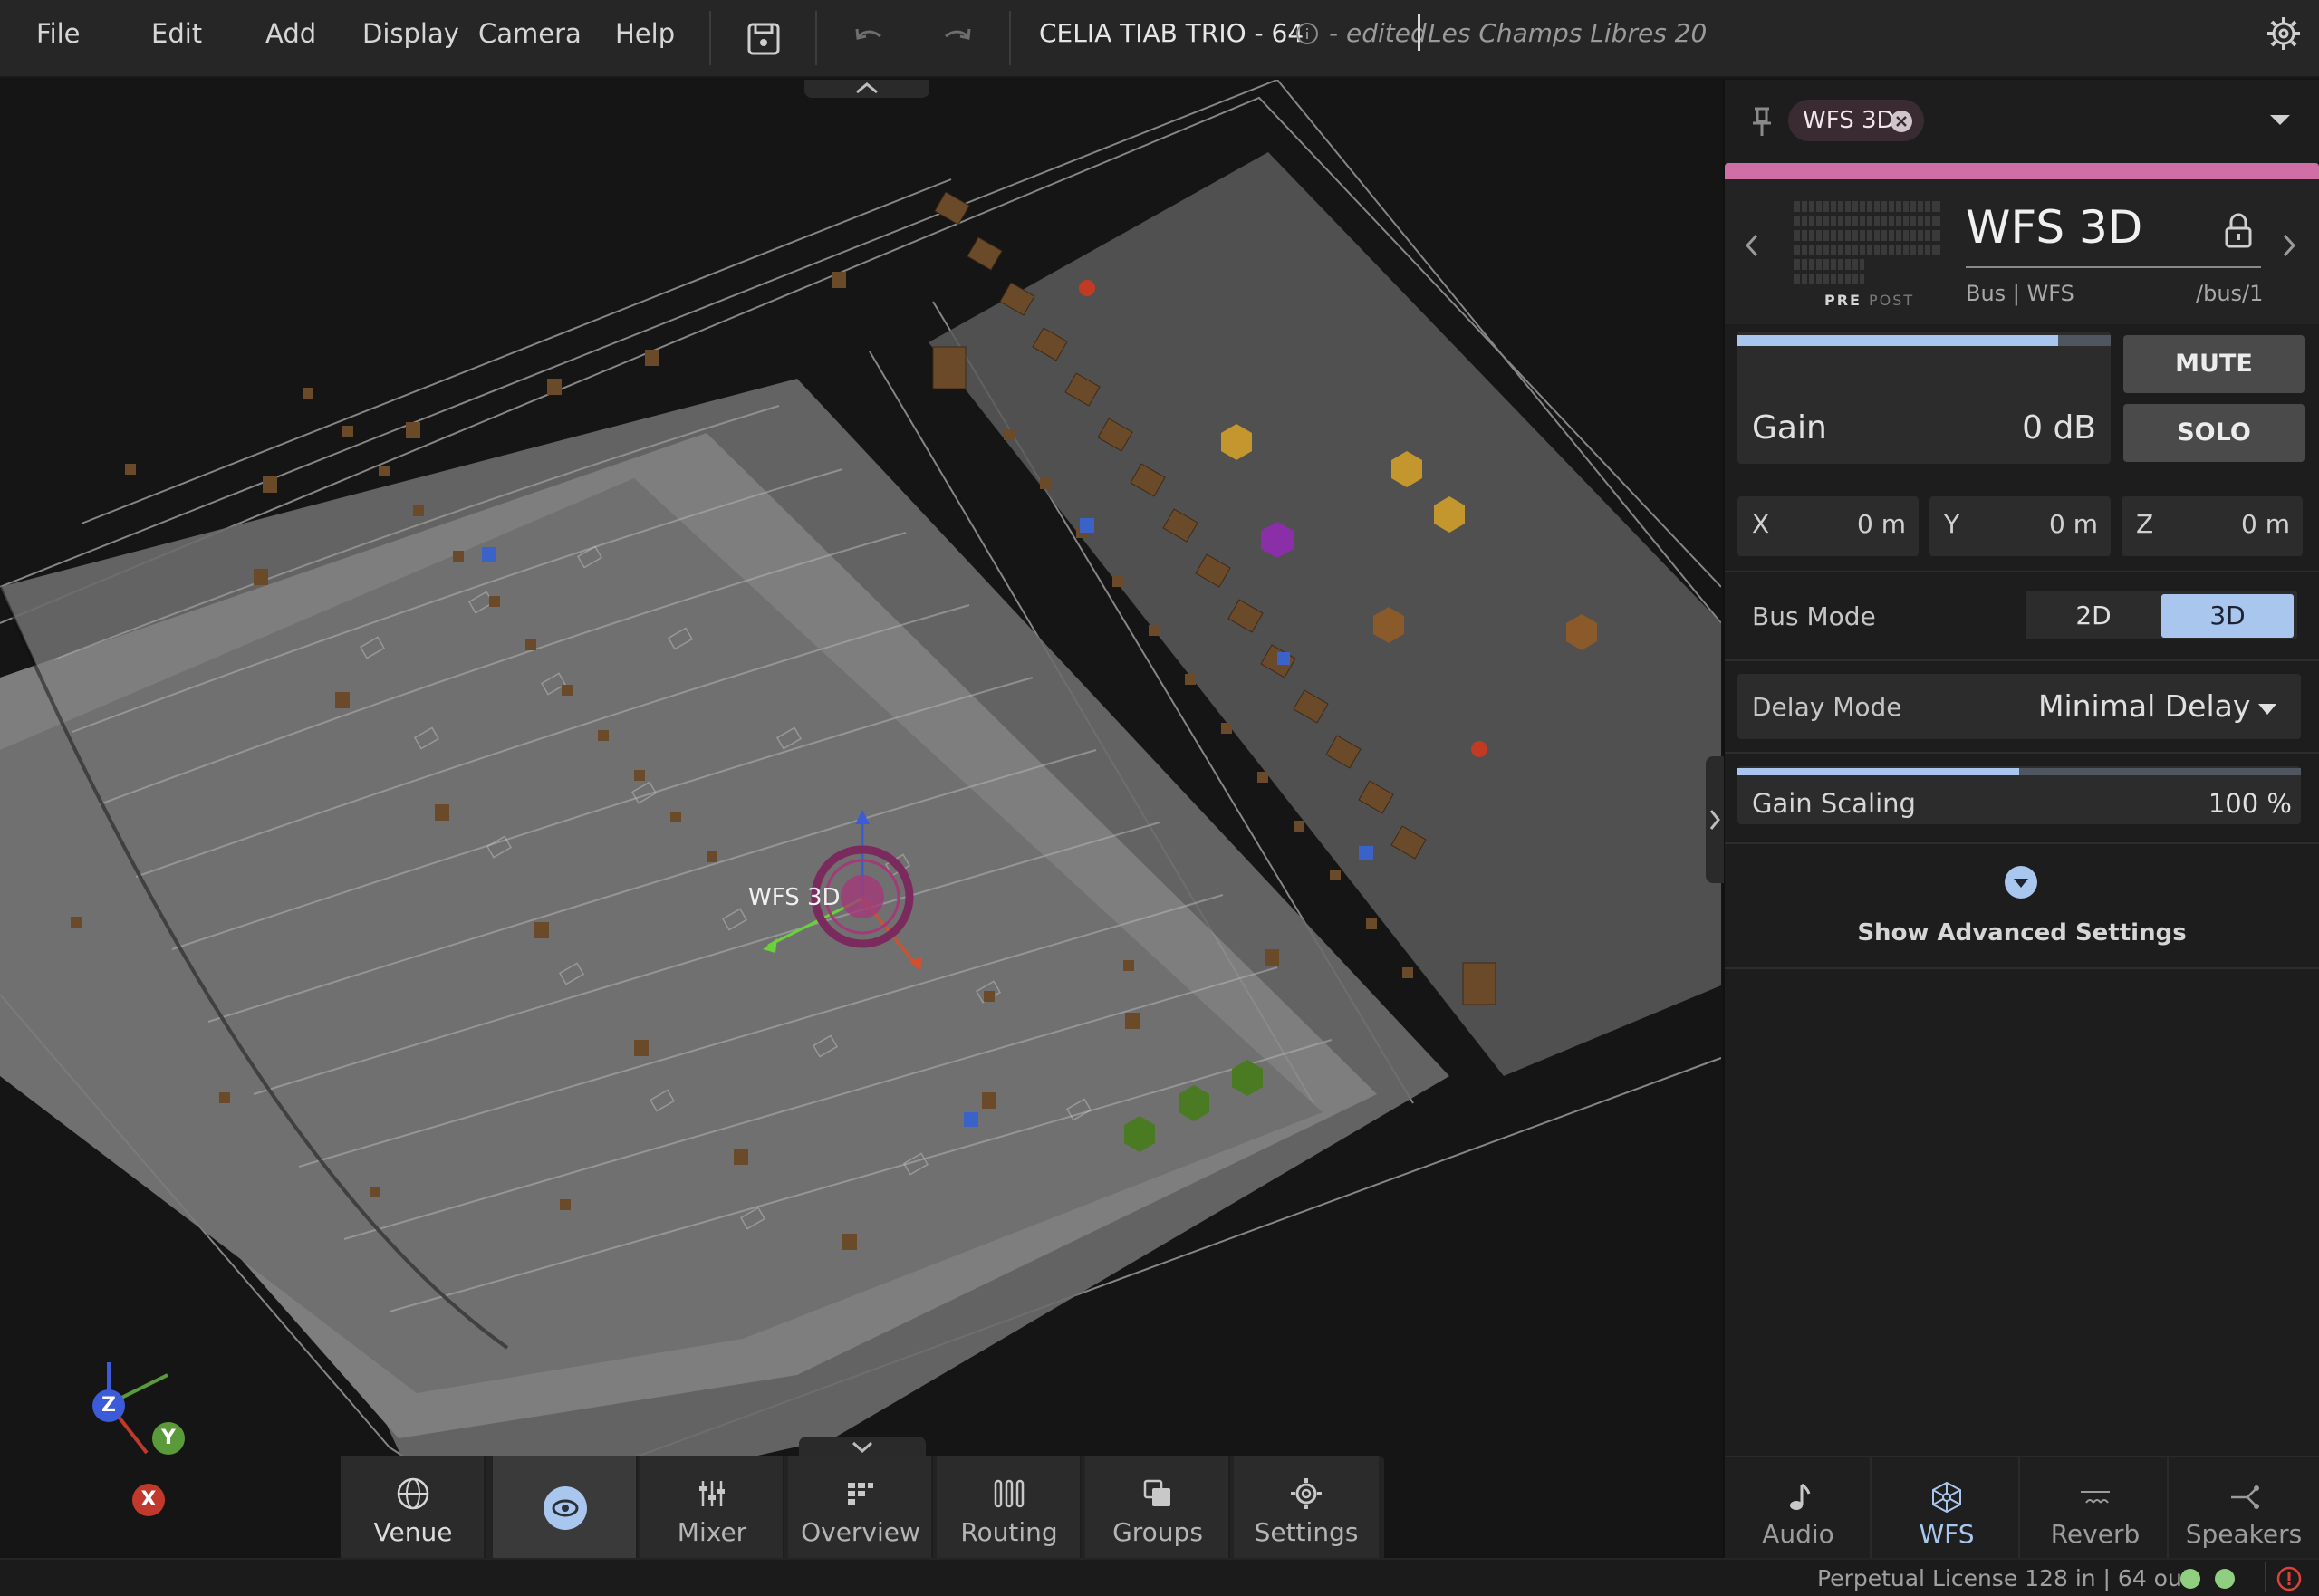  I want to click on tab-wfs: WFS, so click(1946, 1508).